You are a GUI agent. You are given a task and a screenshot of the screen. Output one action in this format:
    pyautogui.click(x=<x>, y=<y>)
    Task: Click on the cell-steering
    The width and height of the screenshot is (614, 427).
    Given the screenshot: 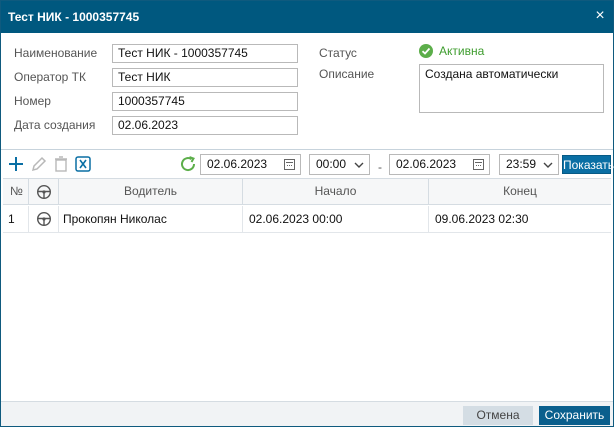 What is the action you would take?
    pyautogui.click(x=44, y=219)
    